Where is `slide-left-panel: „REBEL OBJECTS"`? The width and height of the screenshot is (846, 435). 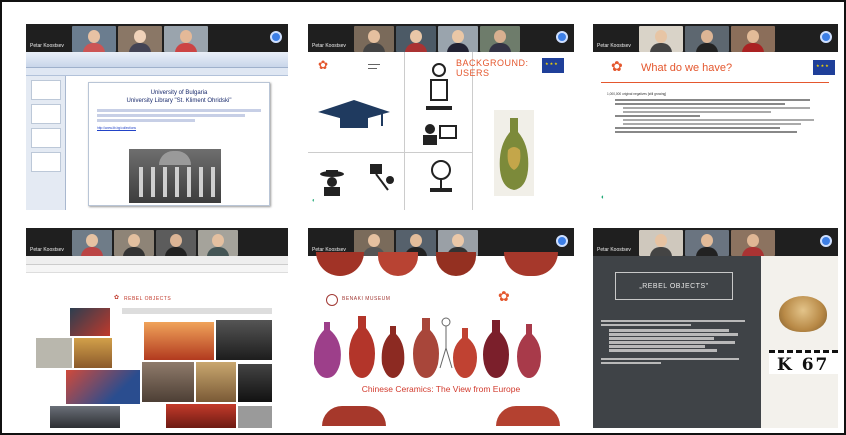
slide-left-panel: „REBEL OBJECTS" is located at coordinates (677, 342).